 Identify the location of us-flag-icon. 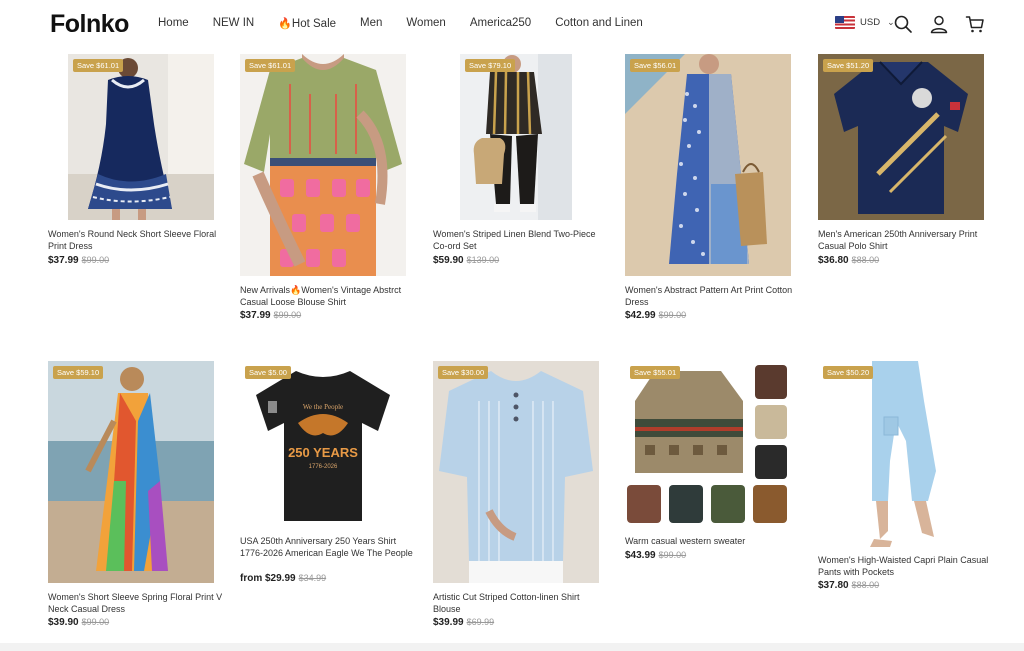
(845, 22).